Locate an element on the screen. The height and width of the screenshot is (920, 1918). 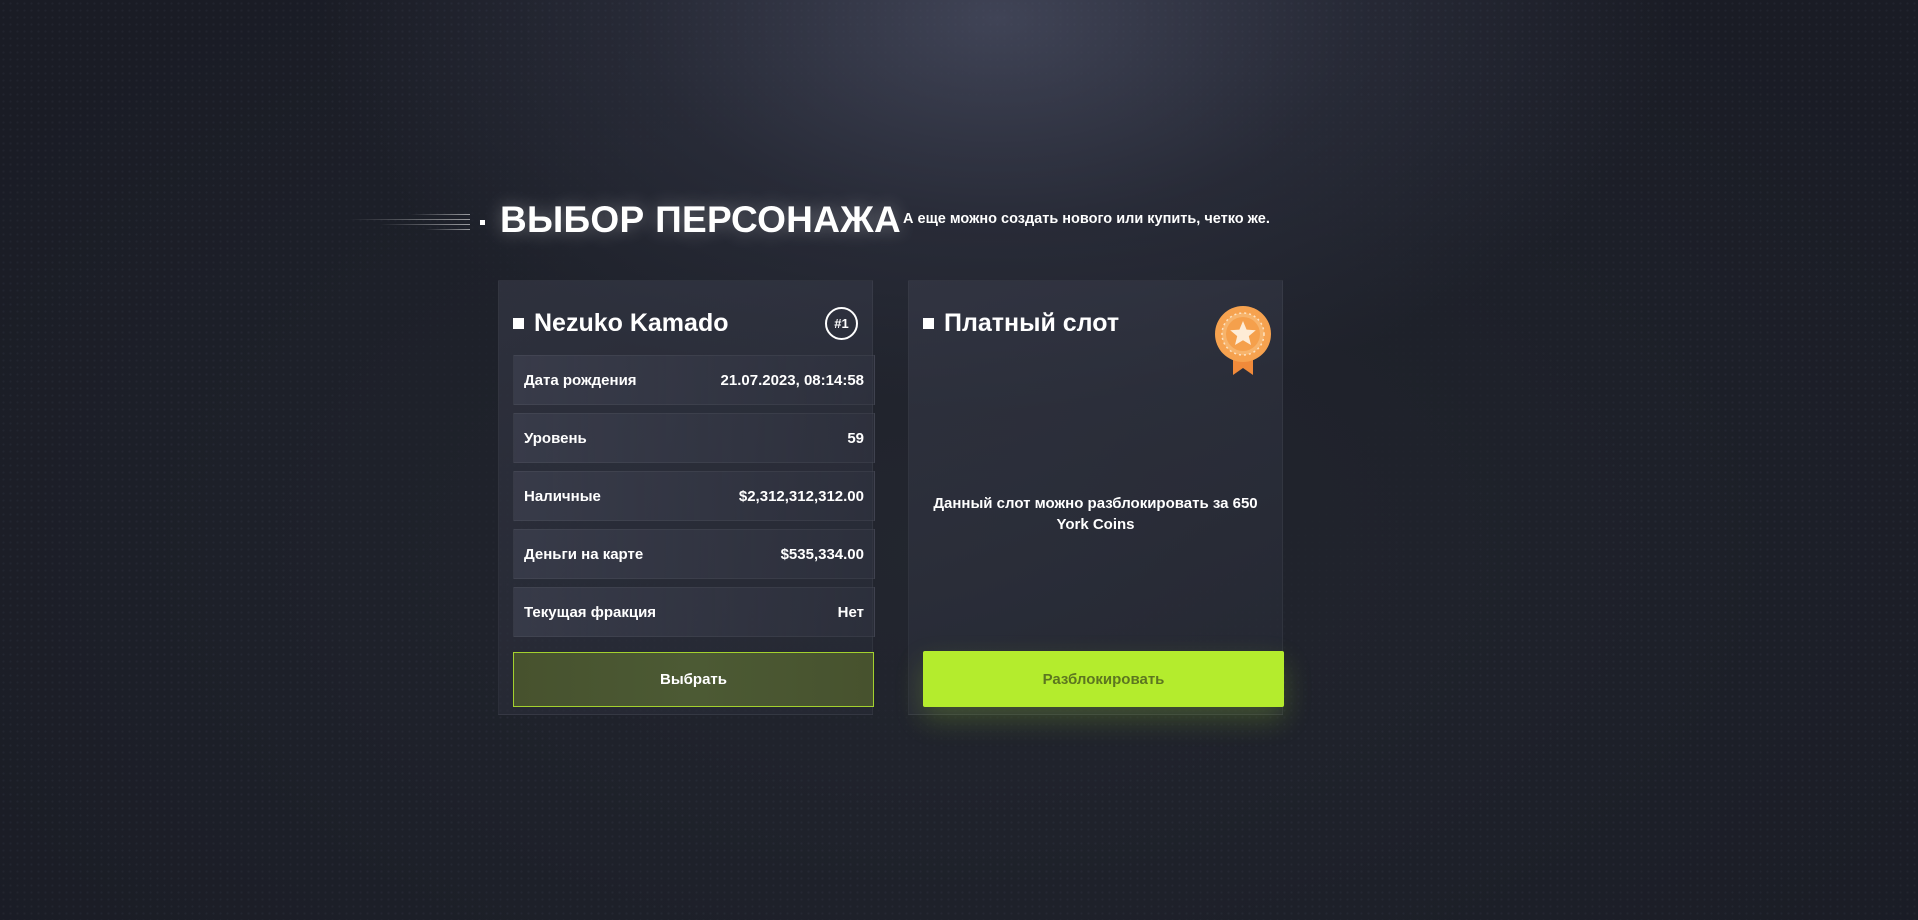
page-title: ВЫБОР ПЕРСОНАЖА is located at coordinates (700, 219).